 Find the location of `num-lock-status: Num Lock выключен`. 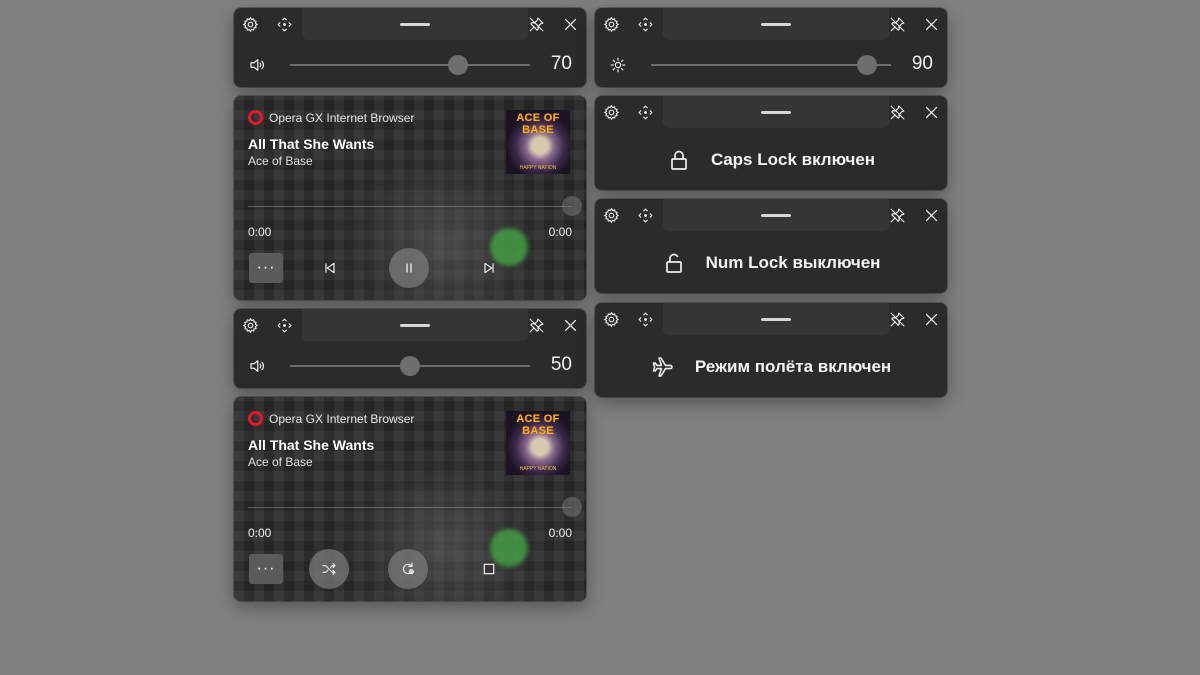

num-lock-status: Num Lock выключен is located at coordinates (771, 263).